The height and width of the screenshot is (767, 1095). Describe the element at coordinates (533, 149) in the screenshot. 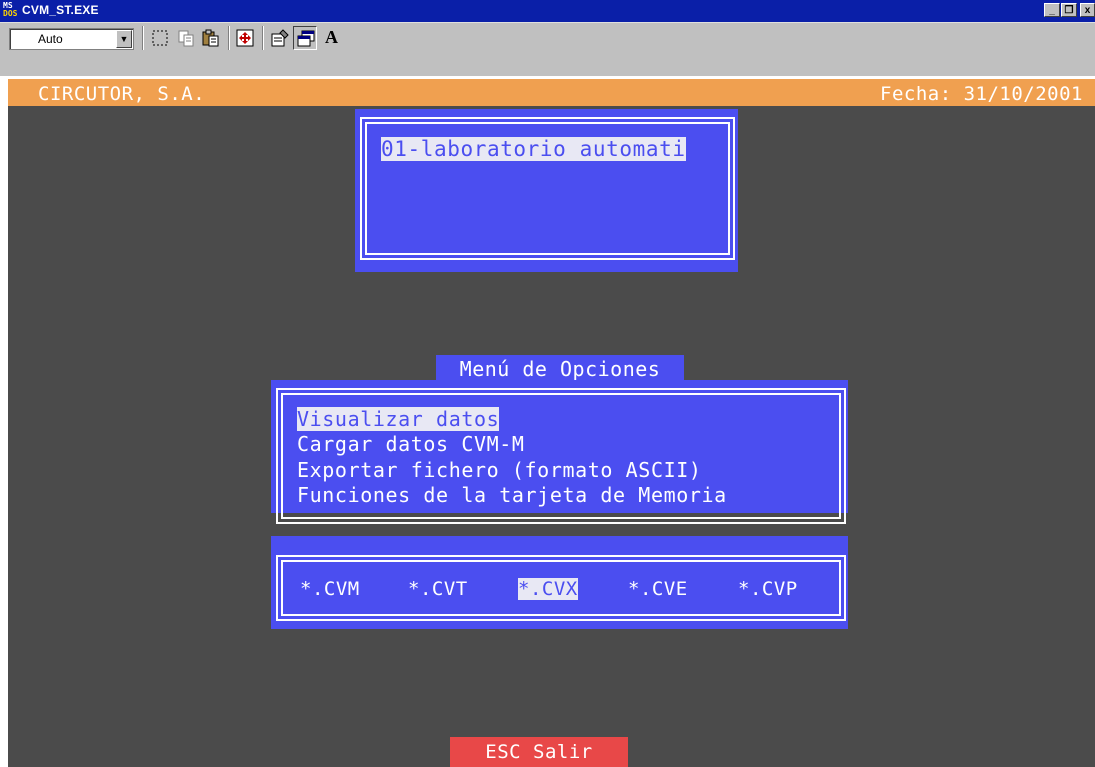

I see `company-list-item: 01-laboratorio automati` at that location.